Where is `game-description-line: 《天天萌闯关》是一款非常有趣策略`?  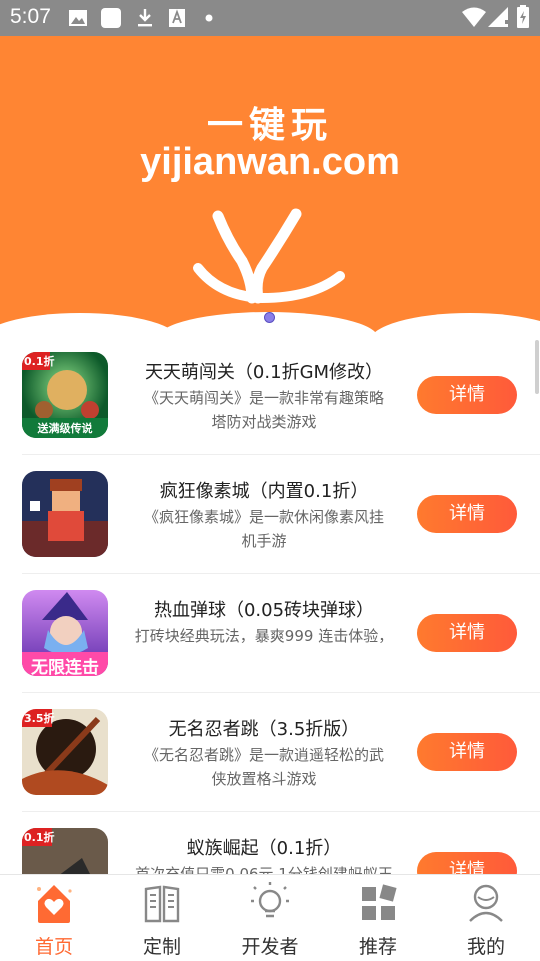 game-description-line: 《天天萌闯关》是一款非常有趣策略 is located at coordinates (263, 398).